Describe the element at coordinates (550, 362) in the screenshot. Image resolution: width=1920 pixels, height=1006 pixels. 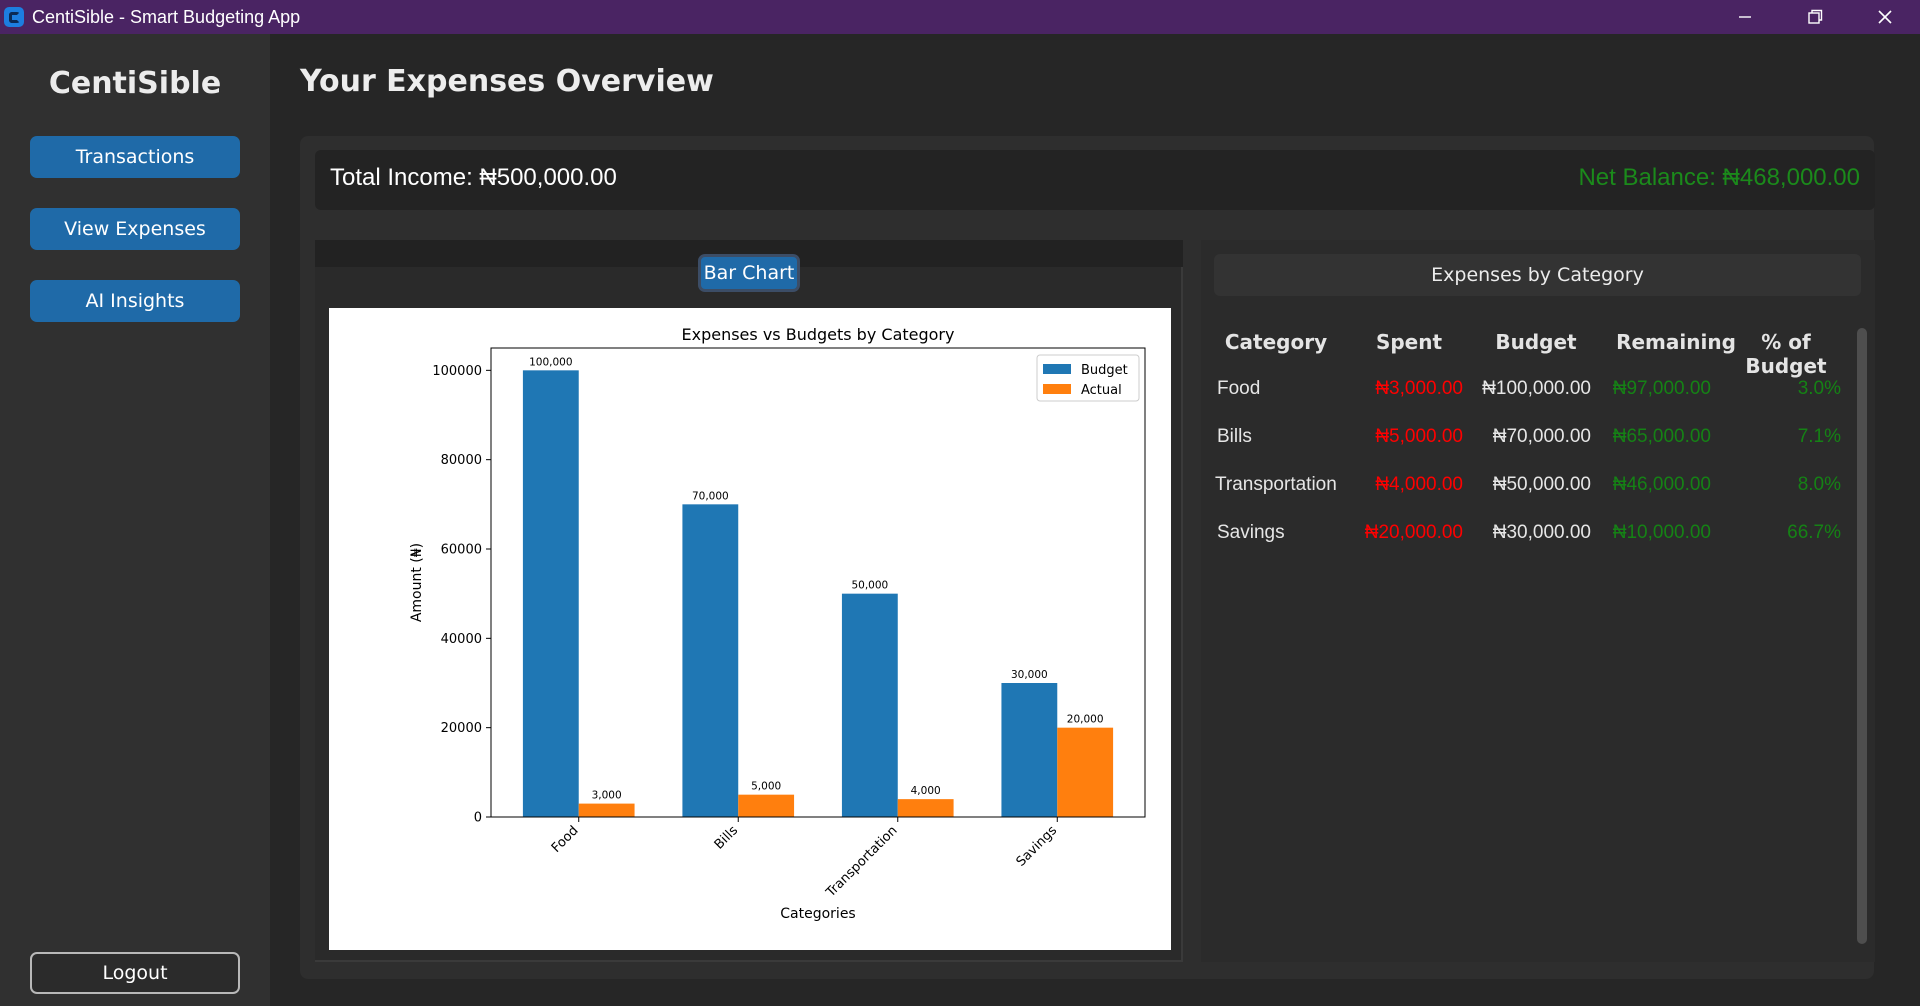
I see `chart-data-label: 100,000` at that location.